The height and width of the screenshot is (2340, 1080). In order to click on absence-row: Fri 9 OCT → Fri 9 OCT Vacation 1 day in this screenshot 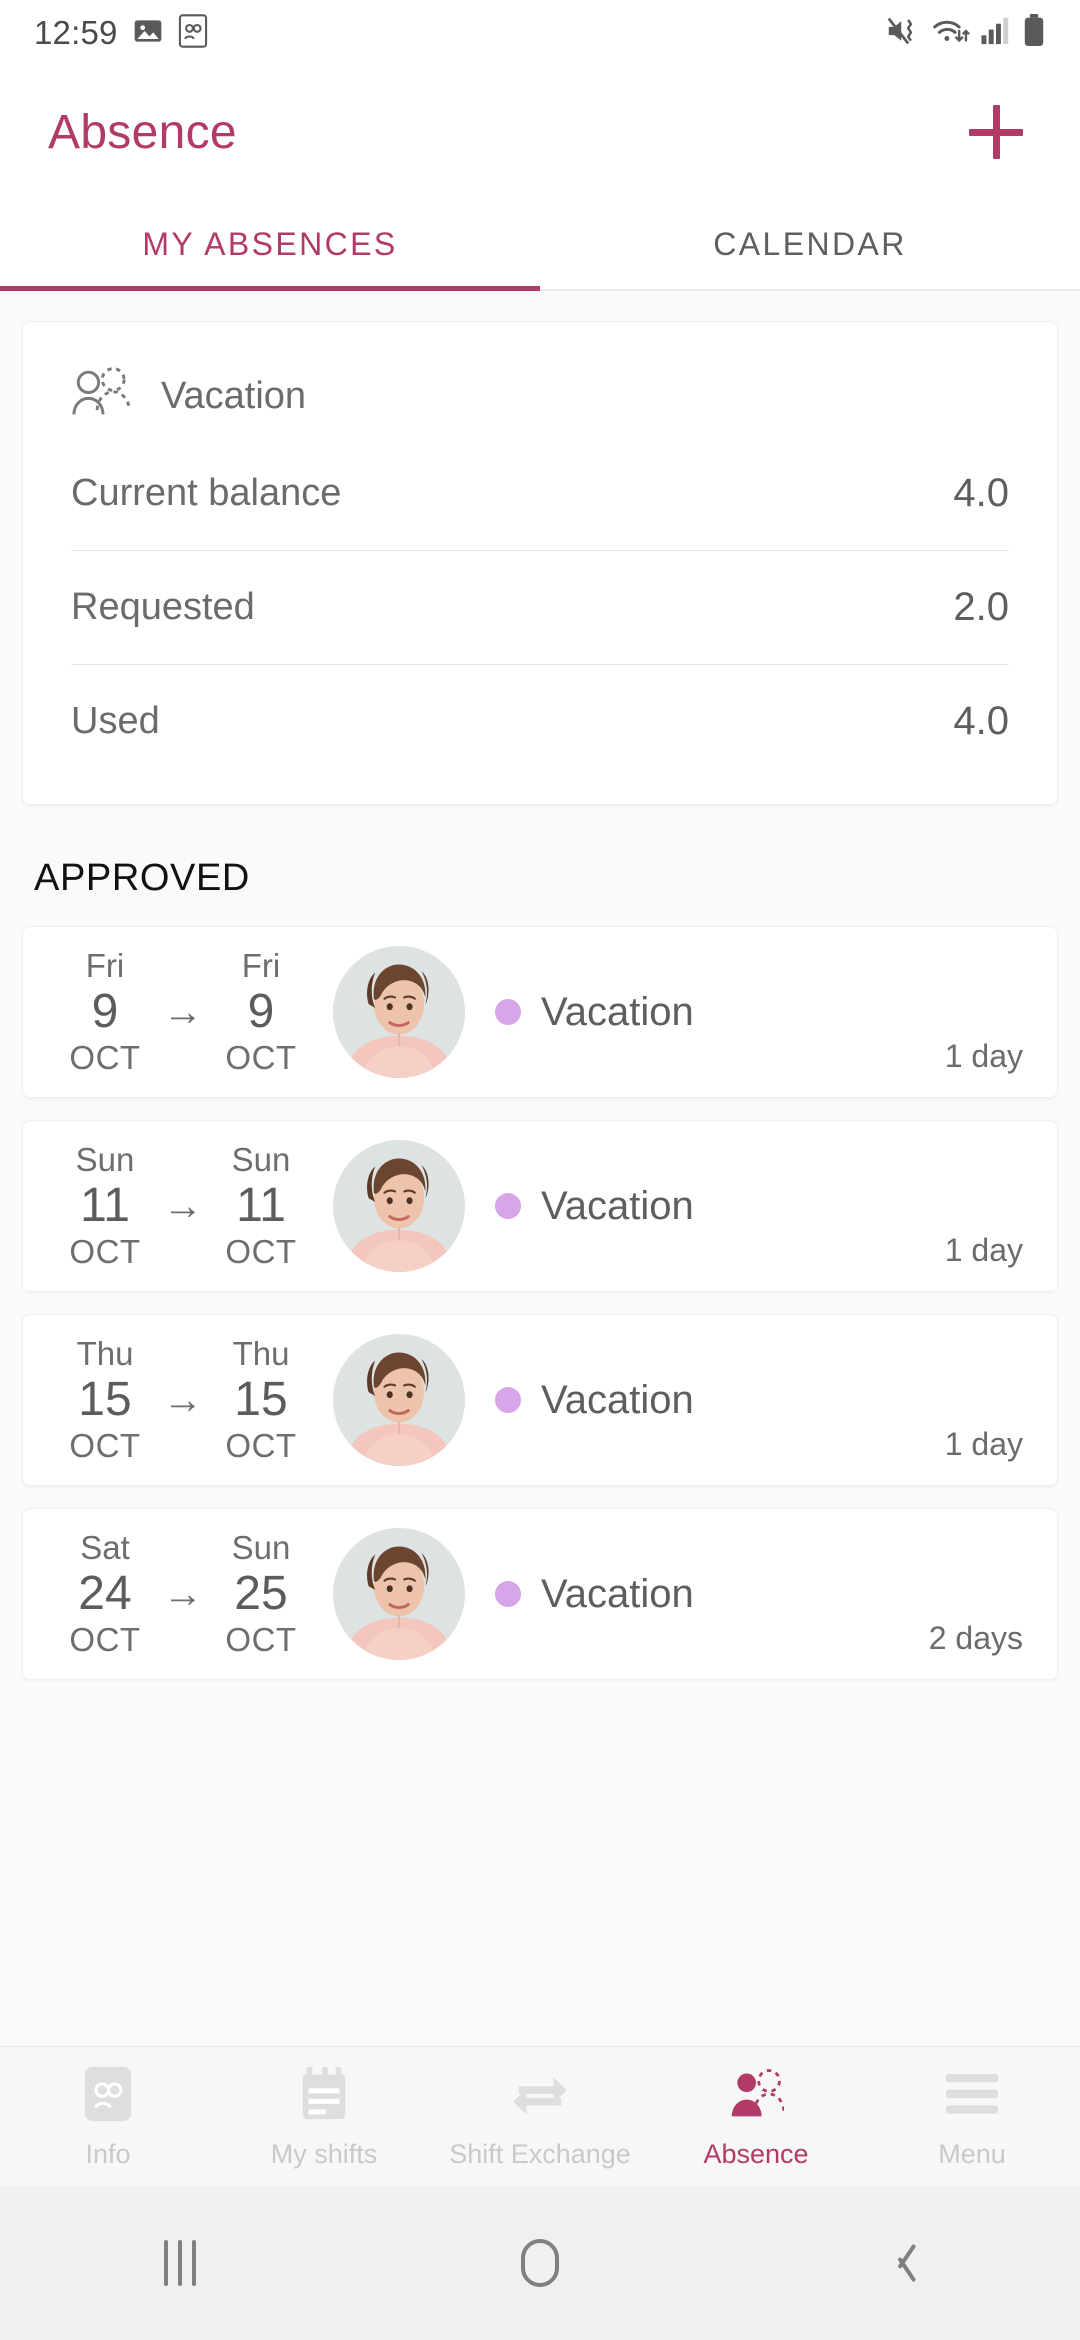, I will do `click(540, 1012)`.